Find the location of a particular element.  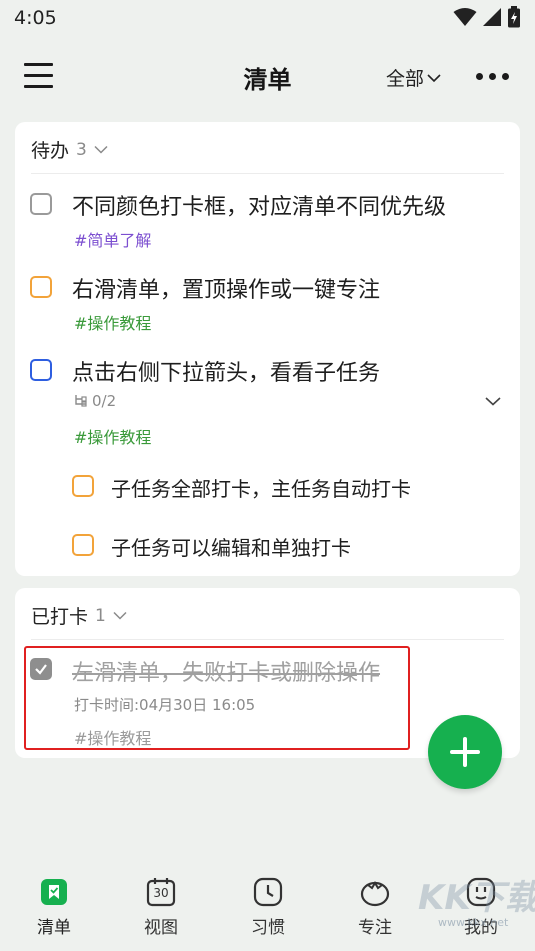

subtask-item: 子任务可以编辑和单独打卡 is located at coordinates (267, 546).